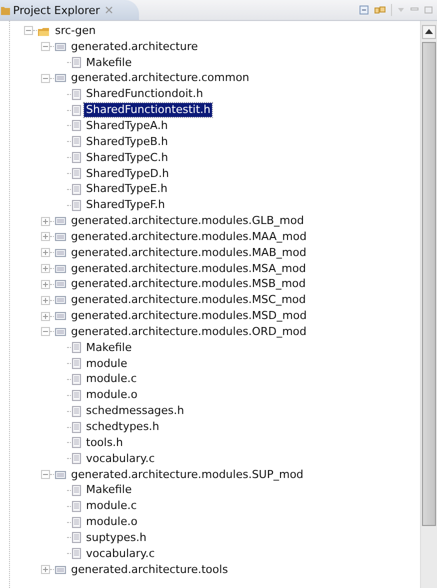 The width and height of the screenshot is (437, 588). I want to click on tree-item: generated.architecture.common, so click(160, 78).